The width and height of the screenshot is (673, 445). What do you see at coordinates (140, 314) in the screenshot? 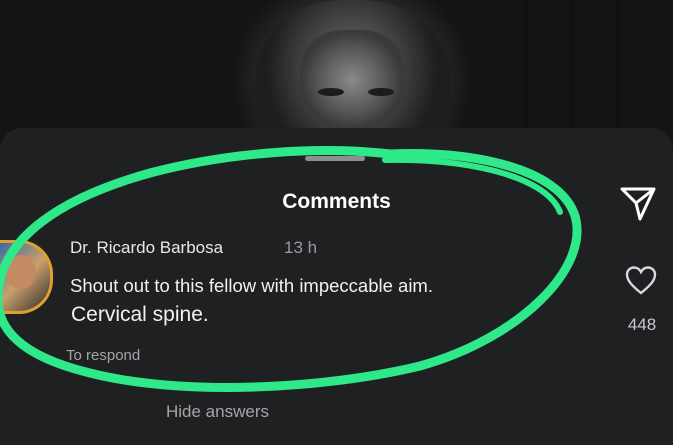
I see `comment-text-line2: Cervical spine.` at bounding box center [140, 314].